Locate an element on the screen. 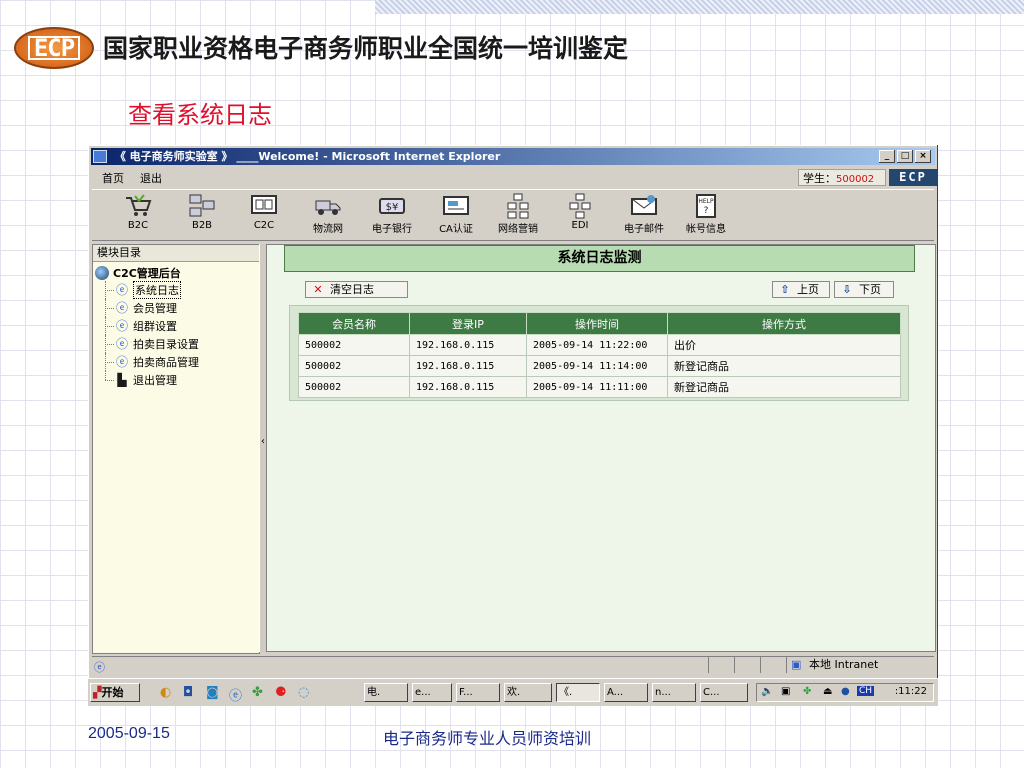 The image size is (1024, 768). top-decorative-band is located at coordinates (699, 7).